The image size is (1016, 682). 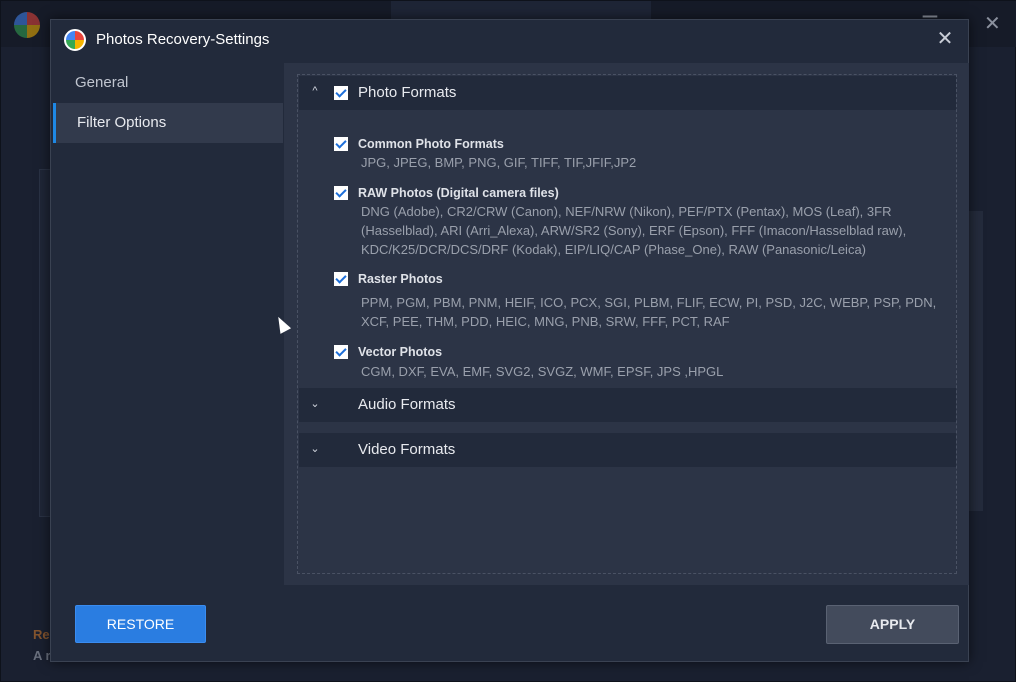 I want to click on sidebar-item-general: General, so click(x=168, y=83).